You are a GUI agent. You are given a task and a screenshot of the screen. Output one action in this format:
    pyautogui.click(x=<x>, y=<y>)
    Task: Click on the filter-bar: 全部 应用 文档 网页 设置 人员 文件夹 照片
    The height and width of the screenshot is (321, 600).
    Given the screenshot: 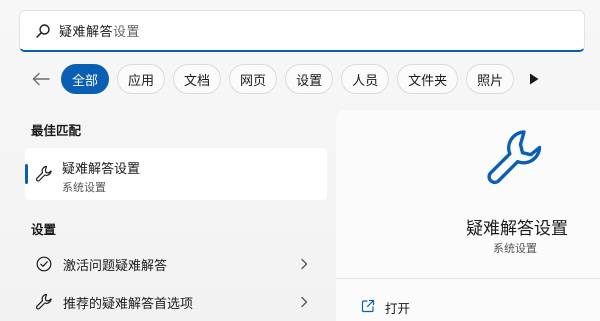 What is the action you would take?
    pyautogui.click(x=307, y=79)
    